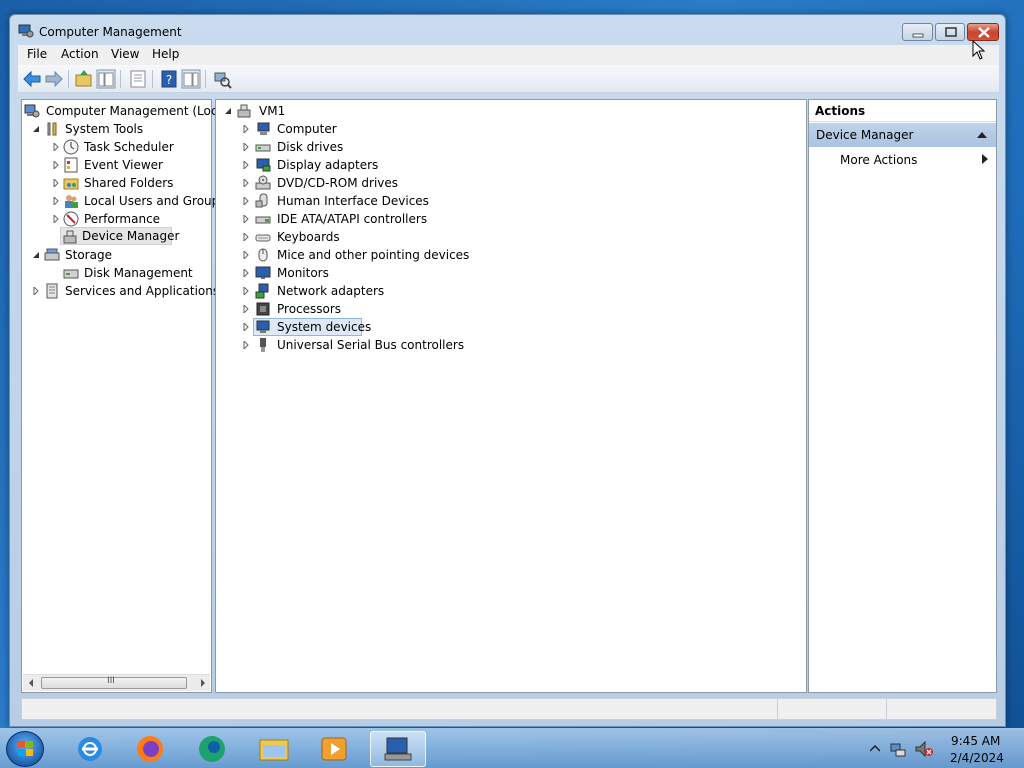 The width and height of the screenshot is (1024, 768). I want to click on ide-controller-icon, so click(263, 220).